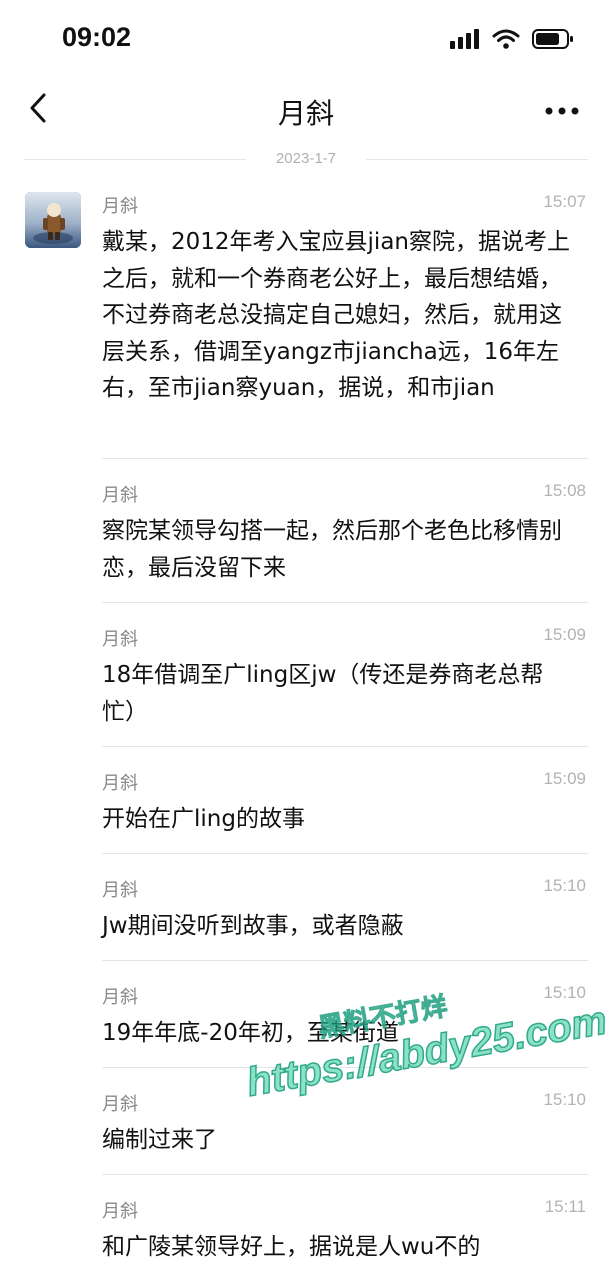 The width and height of the screenshot is (612, 1280). Describe the element at coordinates (253, 926) in the screenshot. I see `message-text: Jw期间没听到故事，或者隐蔽` at that location.